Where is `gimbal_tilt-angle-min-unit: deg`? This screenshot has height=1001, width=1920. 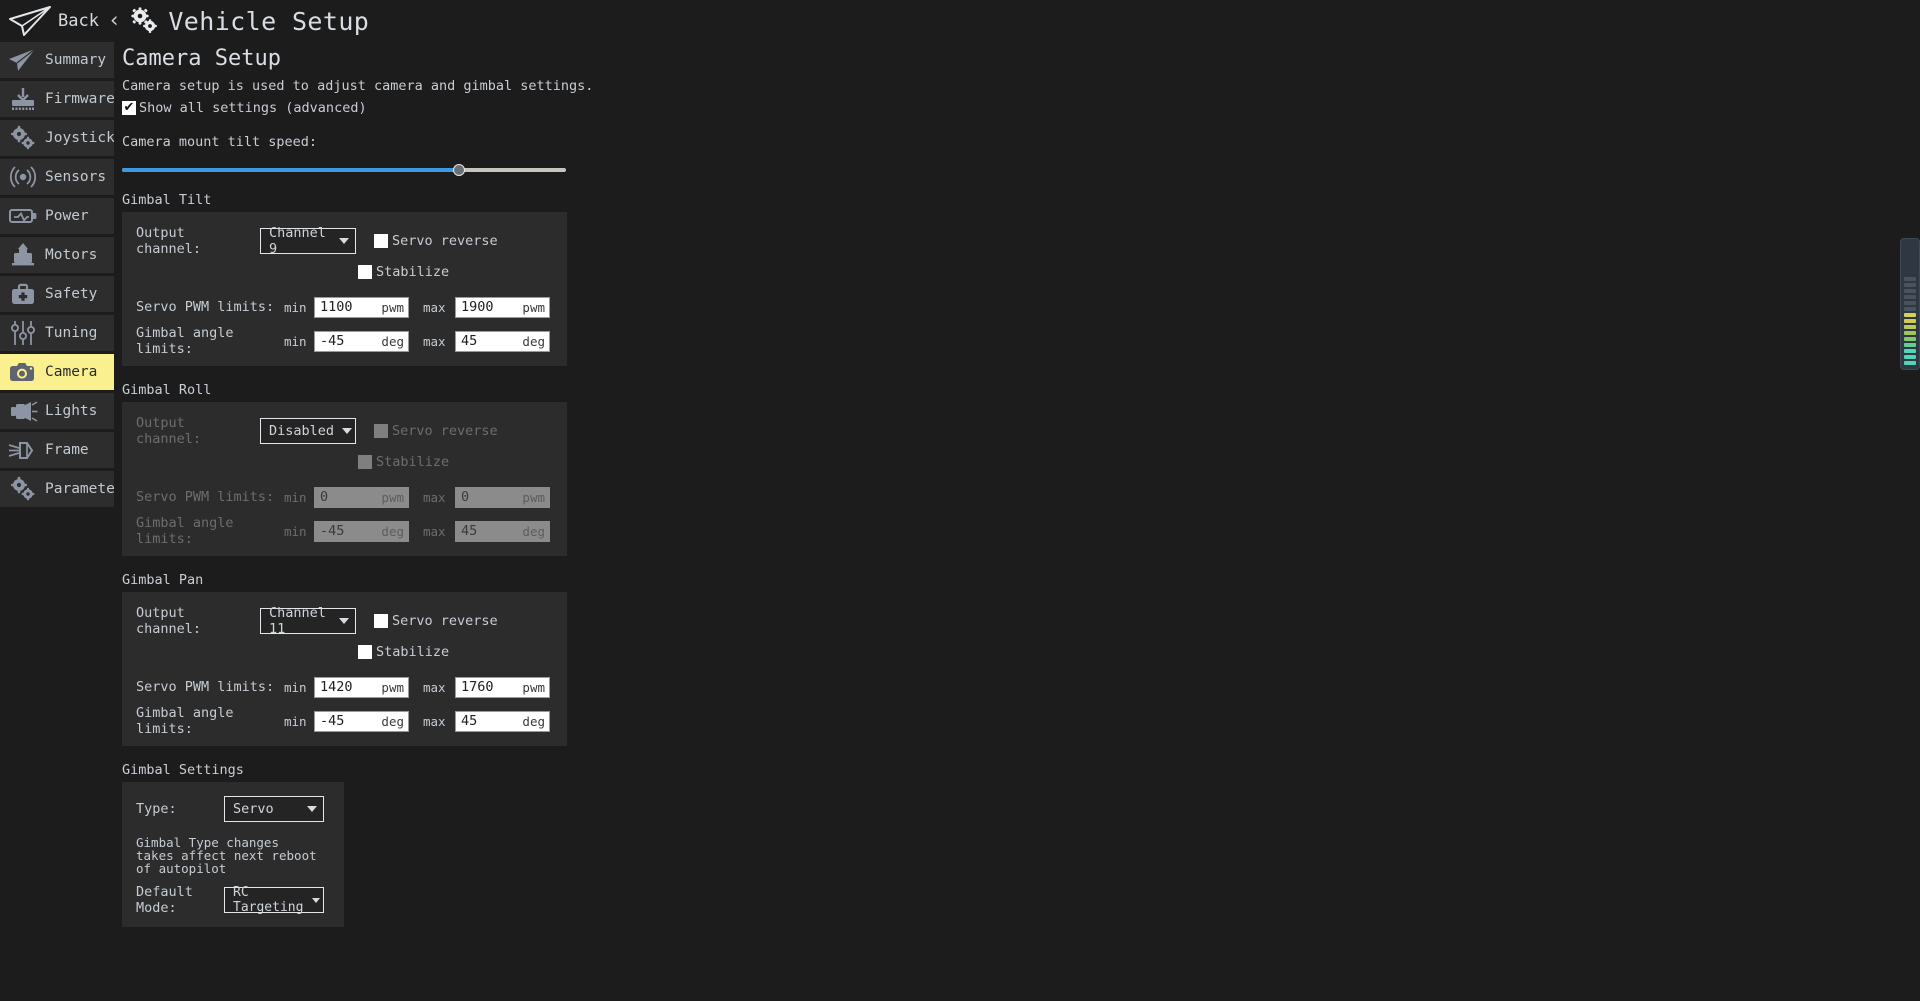
gimbal_tilt-angle-min-unit: deg is located at coordinates (392, 341).